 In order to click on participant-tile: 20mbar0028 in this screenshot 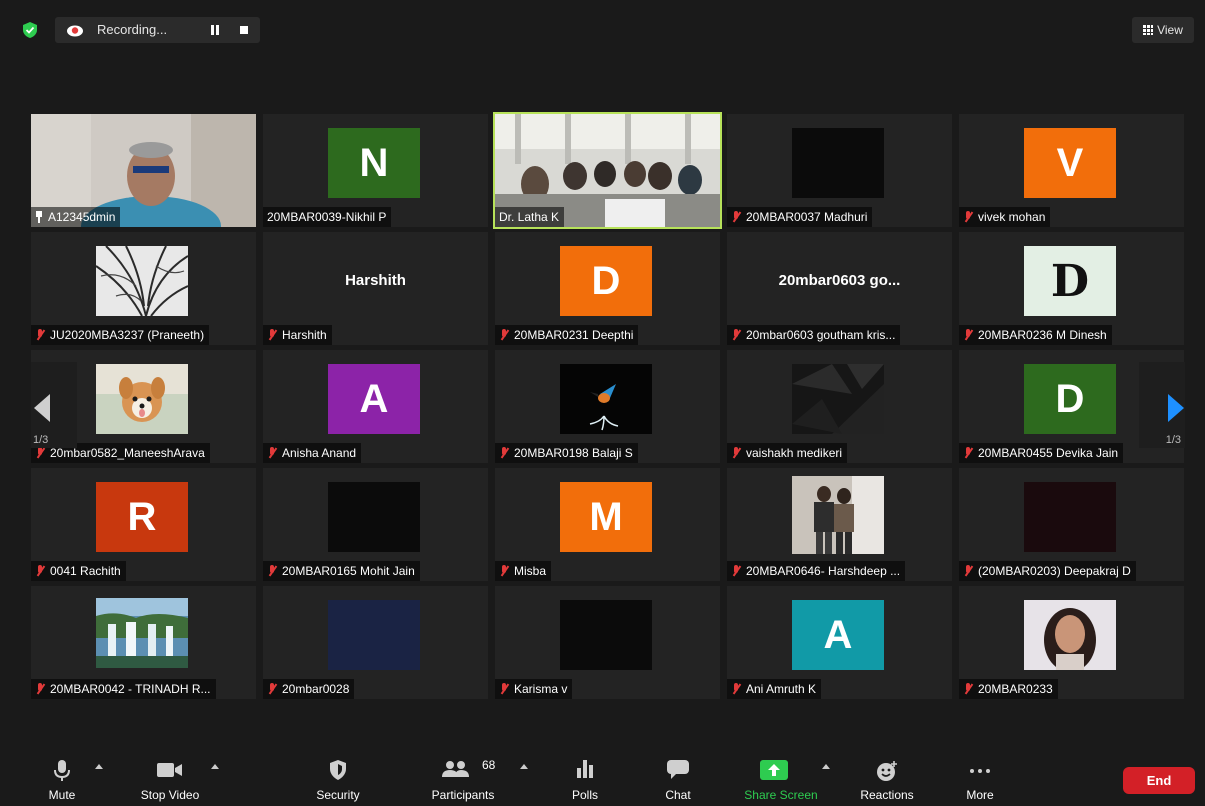, I will do `click(375, 642)`.